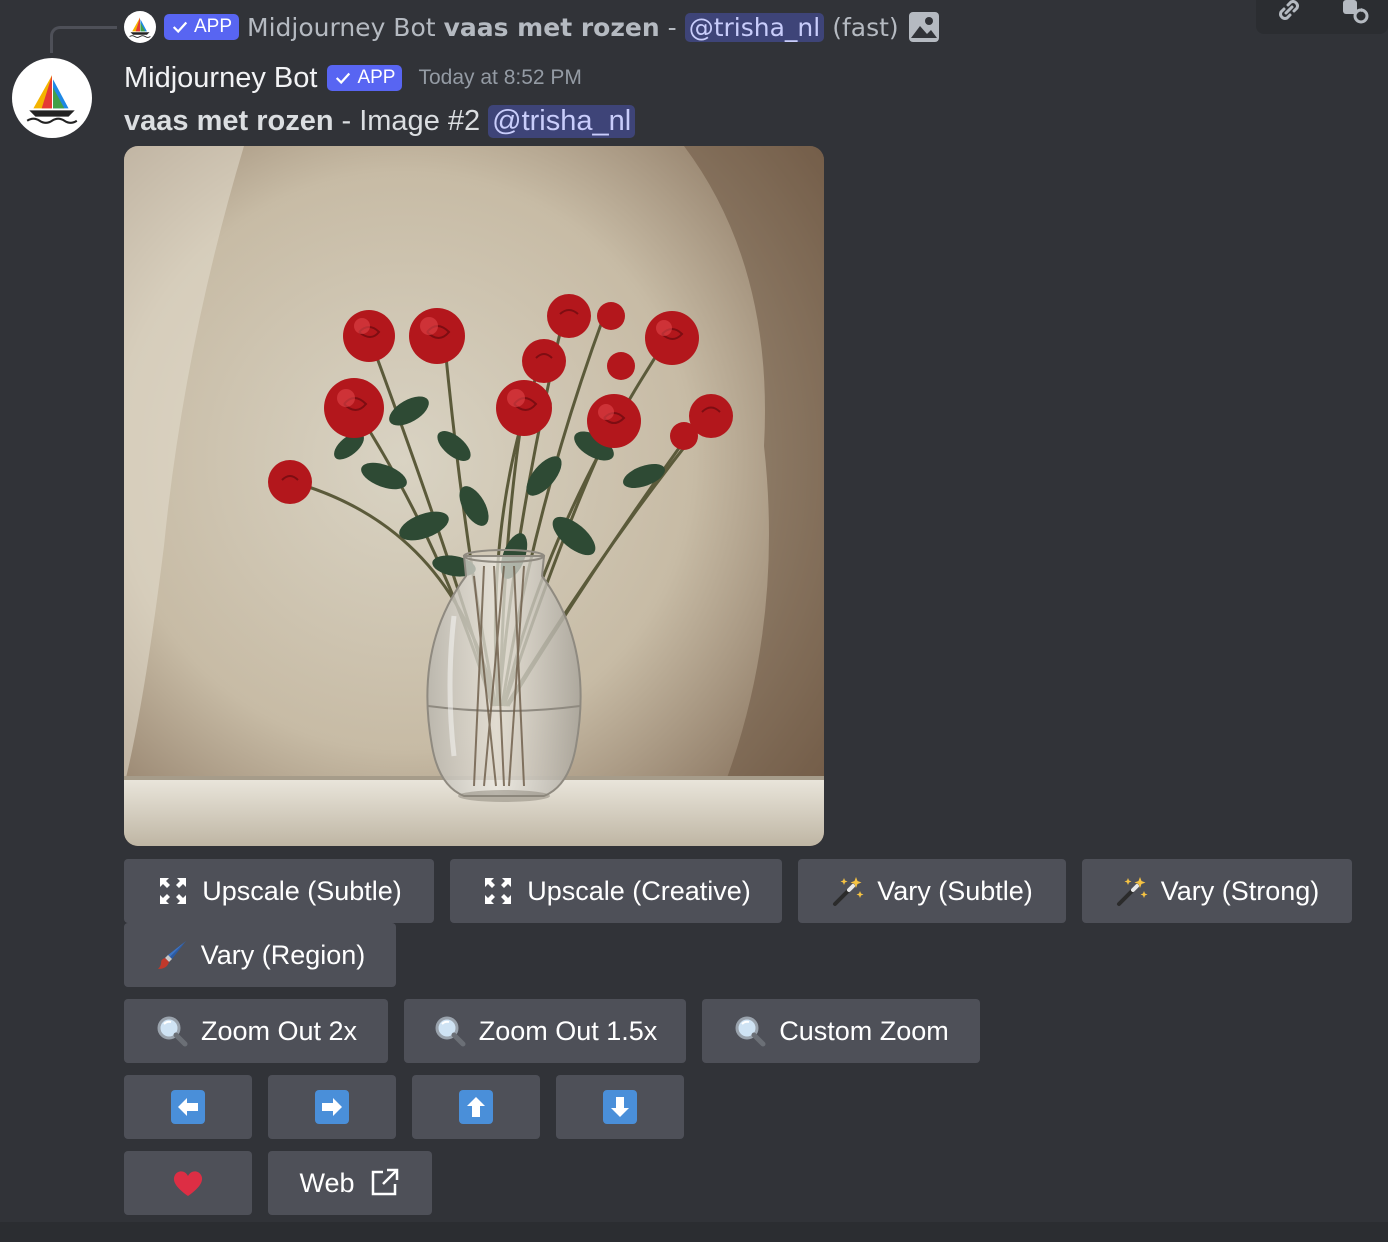 The width and height of the screenshot is (1388, 1242). What do you see at coordinates (923, 27) in the screenshot?
I see `image-icon` at bounding box center [923, 27].